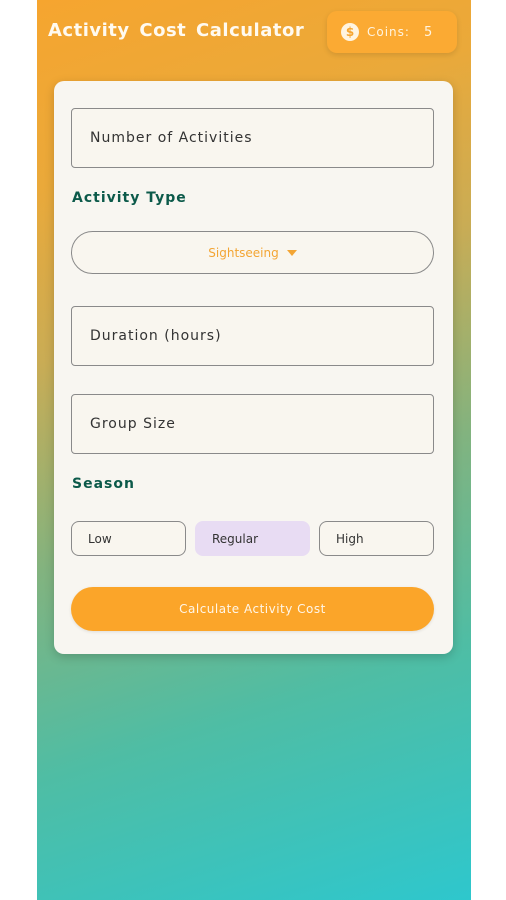 This screenshot has width=506, height=900. What do you see at coordinates (291, 252) in the screenshot?
I see `caret-down-icon` at bounding box center [291, 252].